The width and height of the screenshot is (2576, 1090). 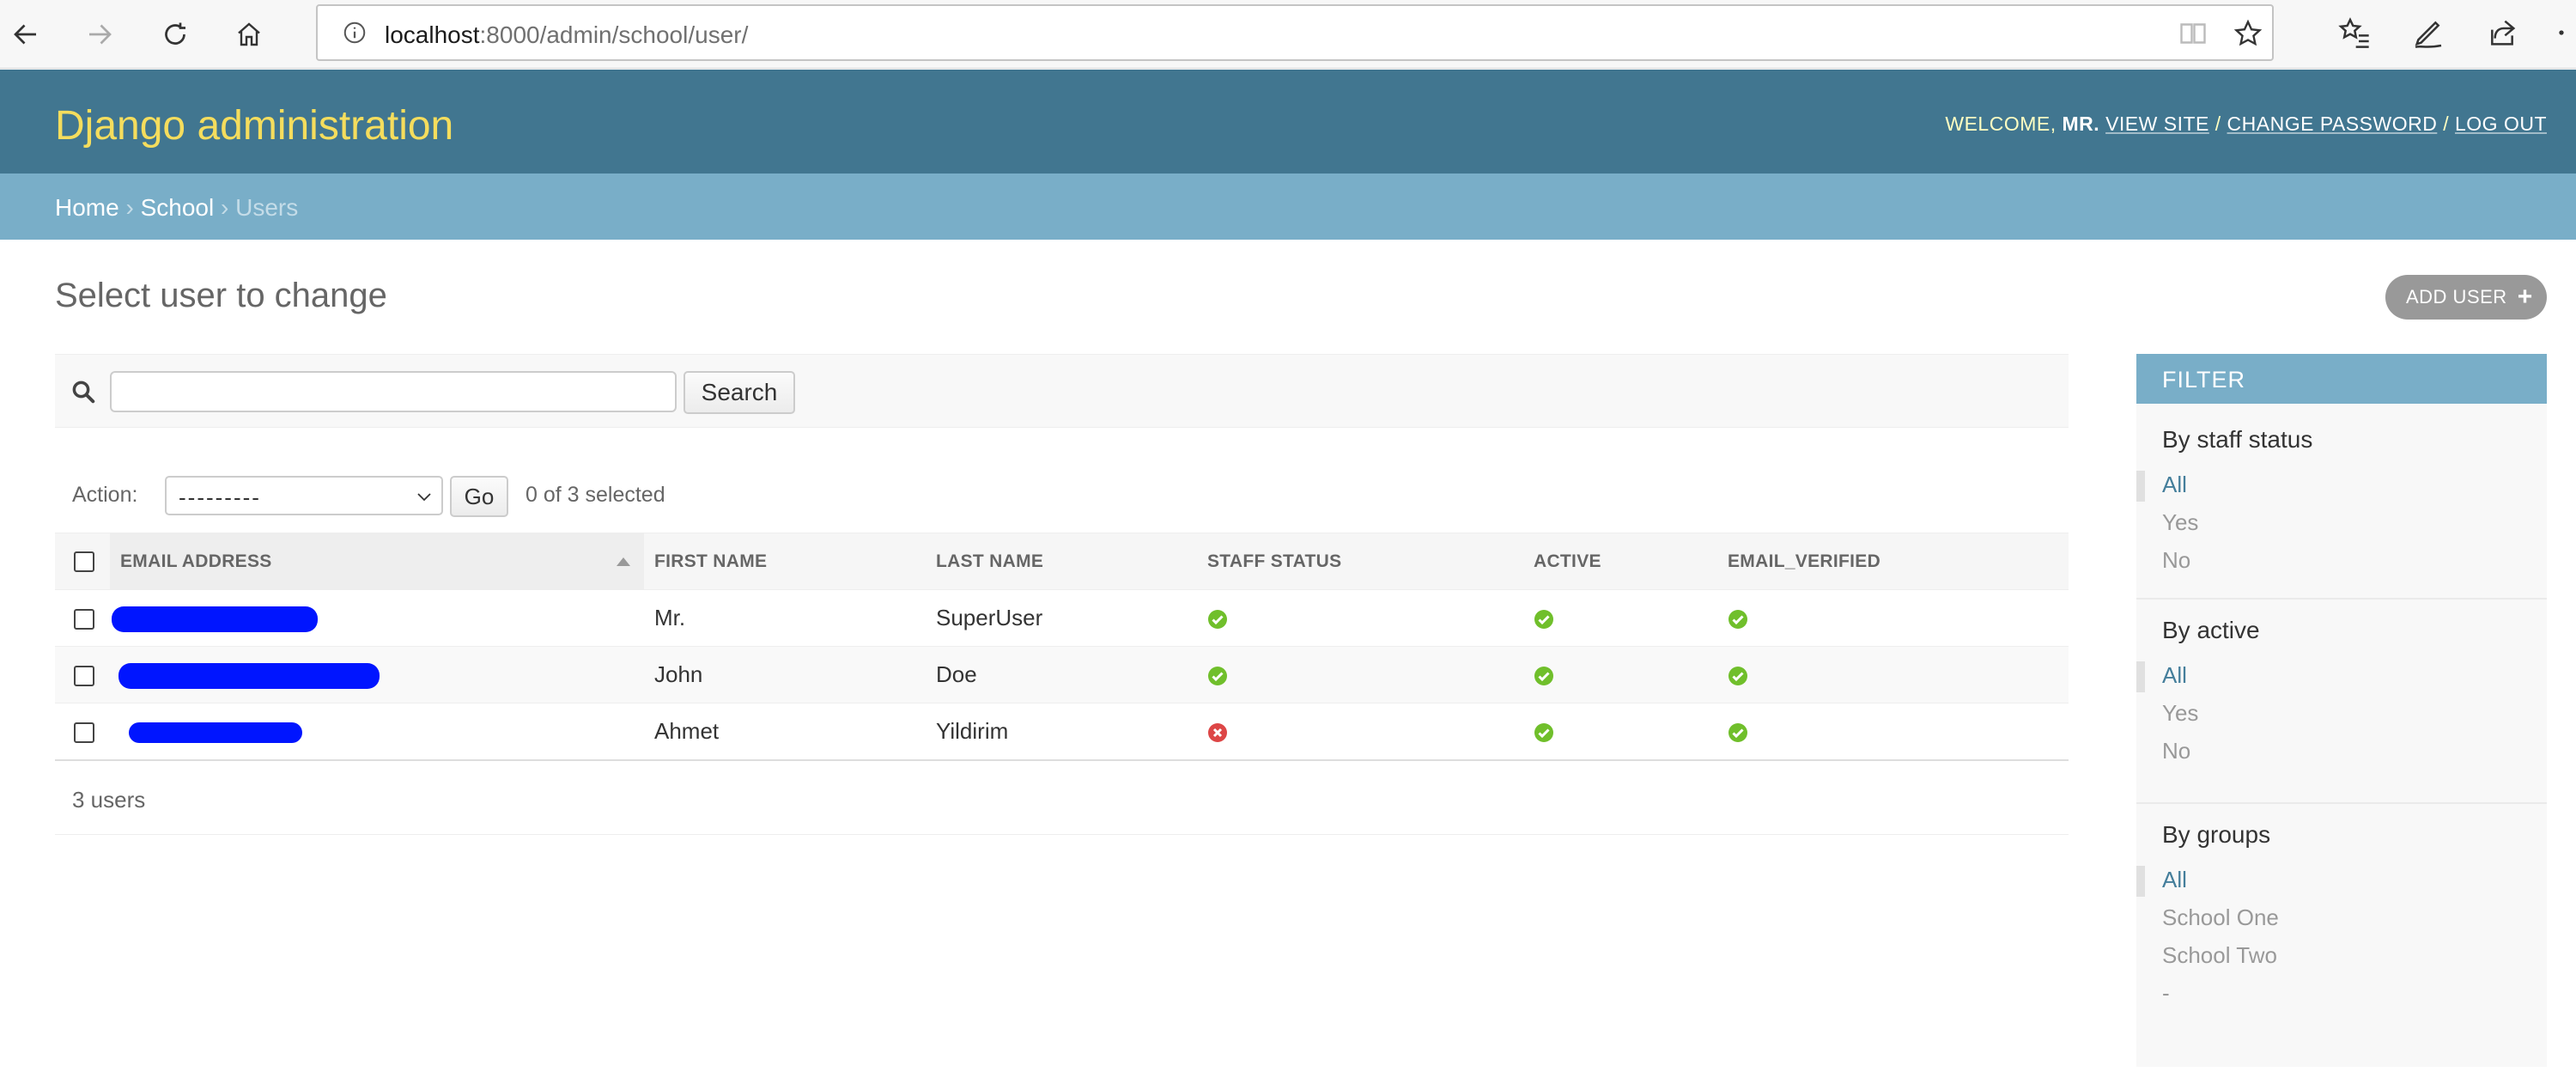 What do you see at coordinates (1620, 674) in the screenshot?
I see `active-cell` at bounding box center [1620, 674].